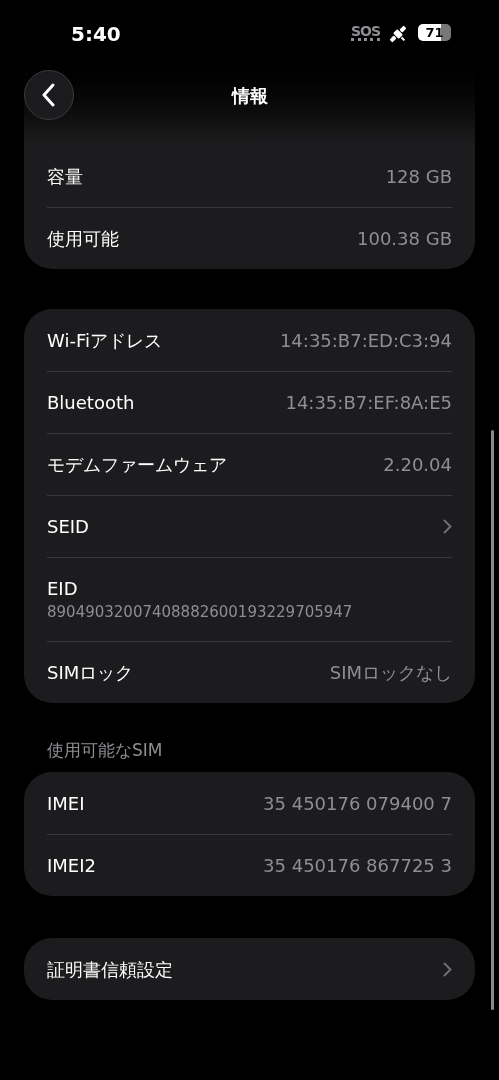 This screenshot has height=1080, width=499. What do you see at coordinates (110, 969) in the screenshot?
I see `row-label: 証明書信頼設定` at bounding box center [110, 969].